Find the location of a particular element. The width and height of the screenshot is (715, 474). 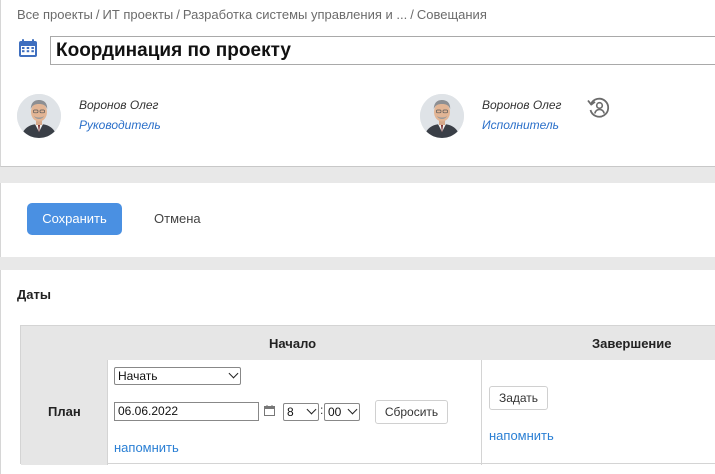

set-end-button: Задать is located at coordinates (518, 398).